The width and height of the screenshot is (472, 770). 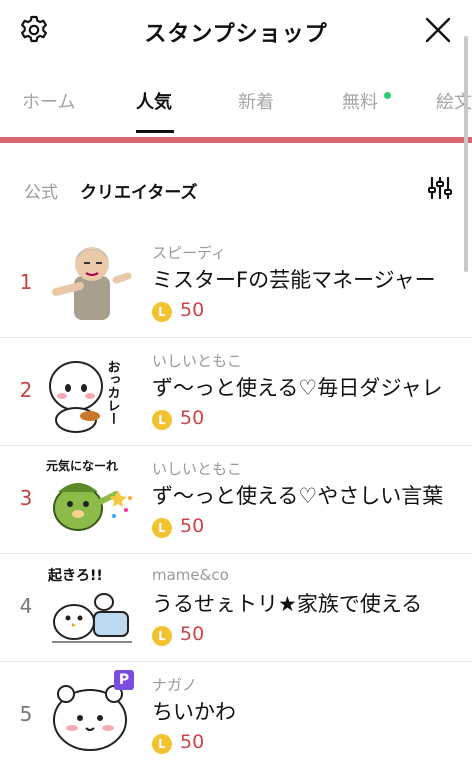 I want to click on subtab-creators: クリエイターズ, so click(x=138, y=190).